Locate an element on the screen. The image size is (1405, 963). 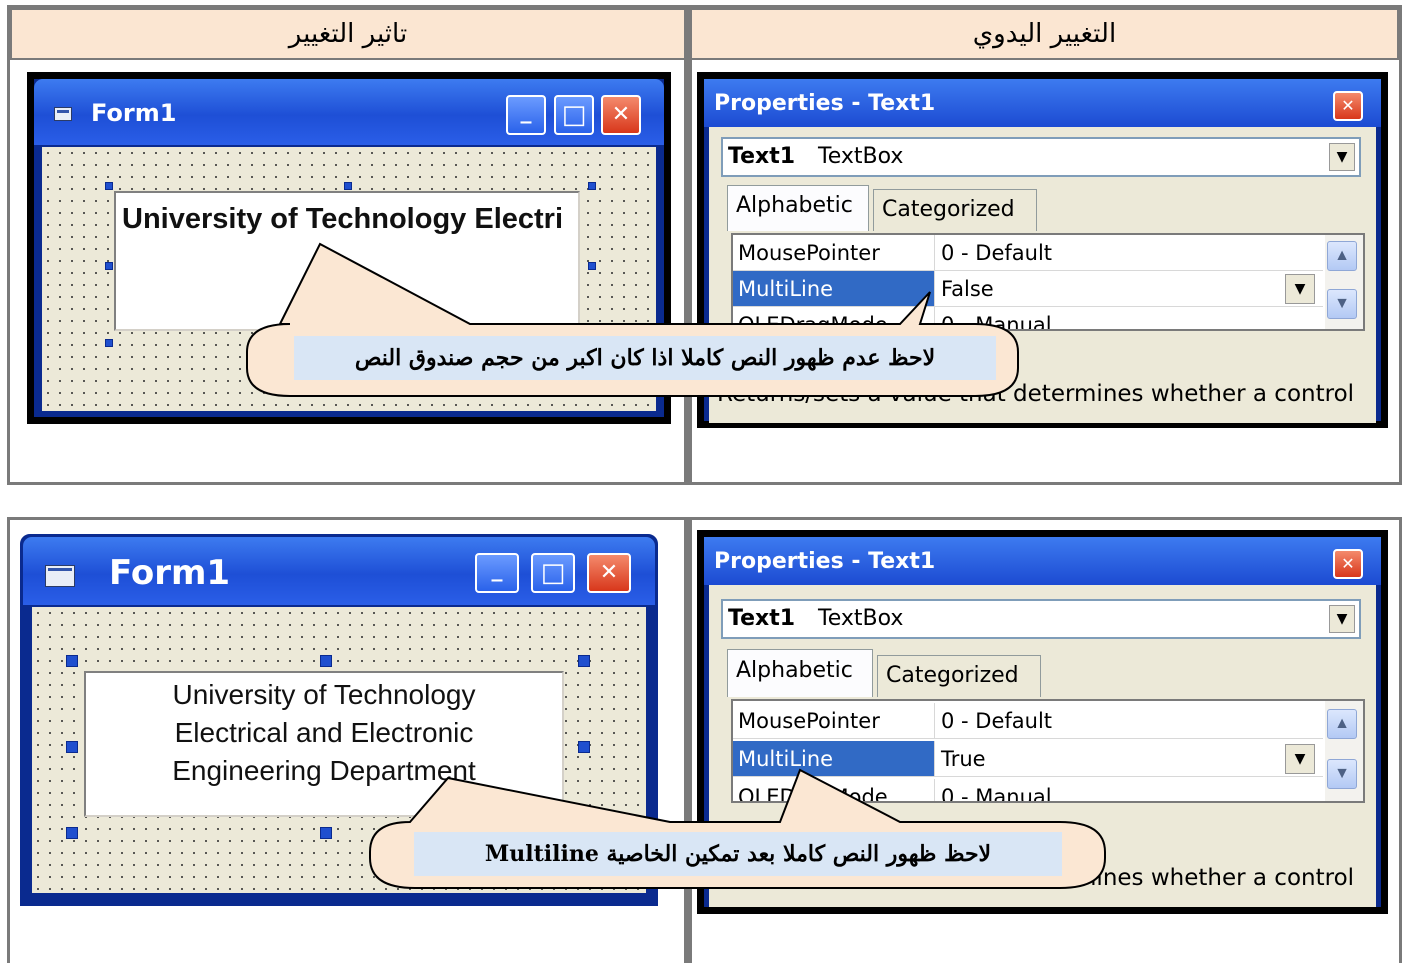
property-value: False is located at coordinates (967, 289).